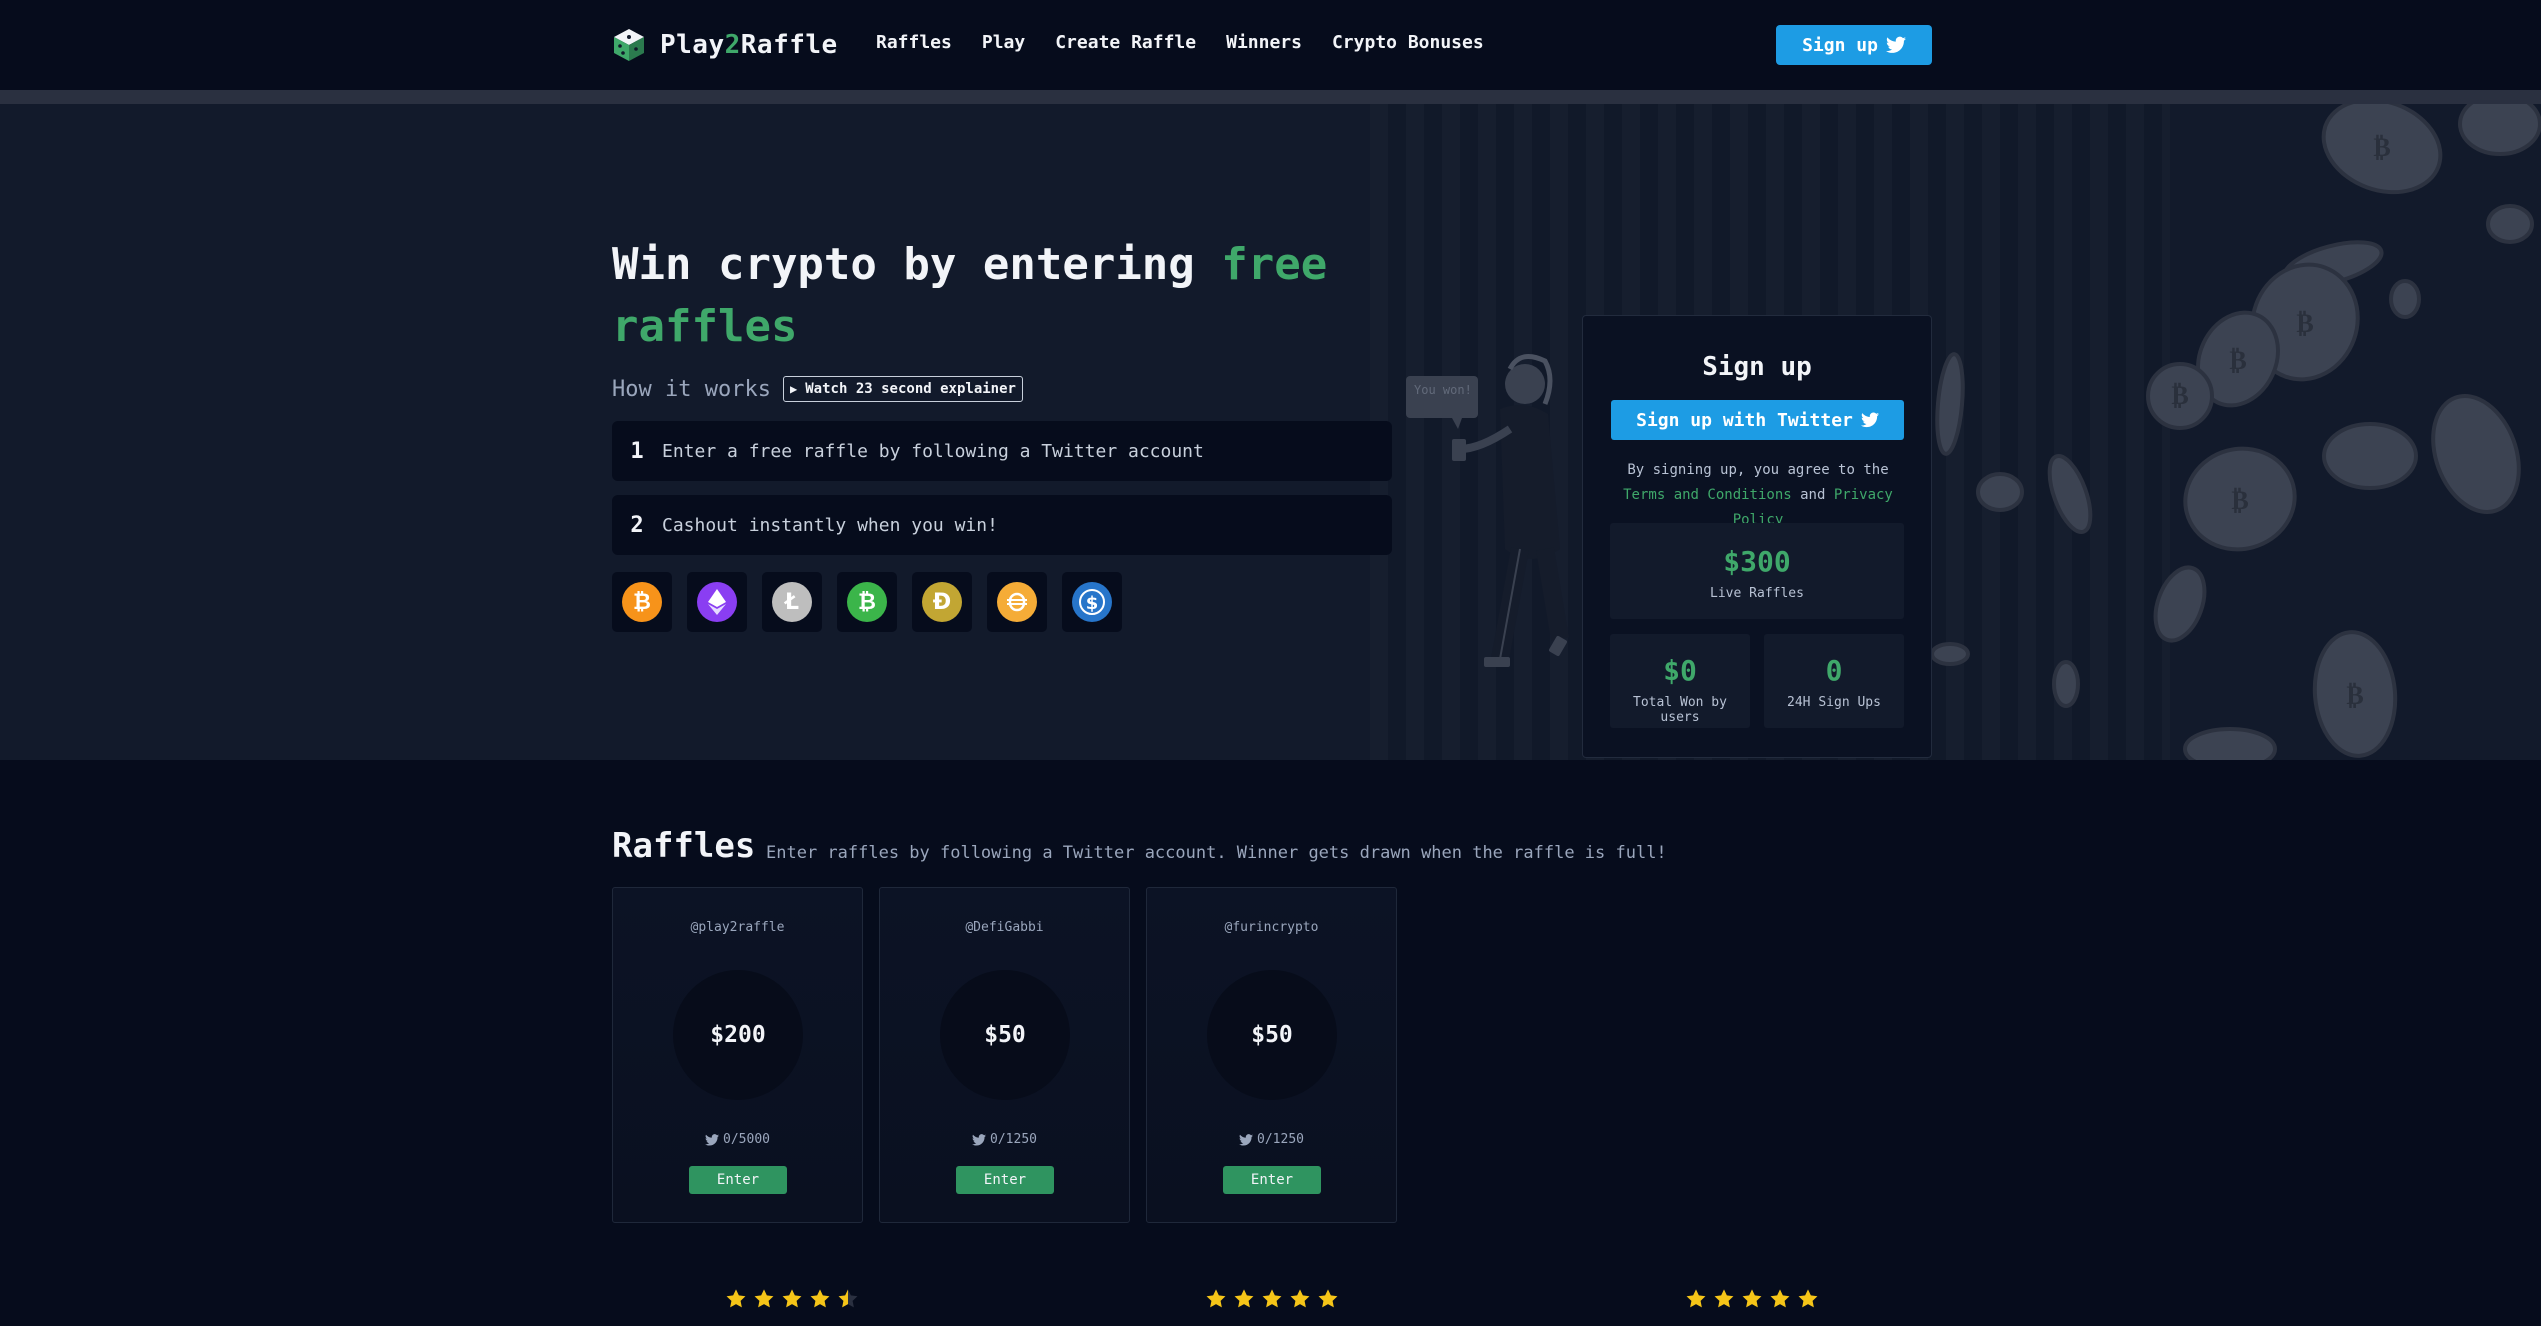 This screenshot has height=1326, width=2541. What do you see at coordinates (830, 525) in the screenshot?
I see `step-text: Cashout instantly when you win!` at bounding box center [830, 525].